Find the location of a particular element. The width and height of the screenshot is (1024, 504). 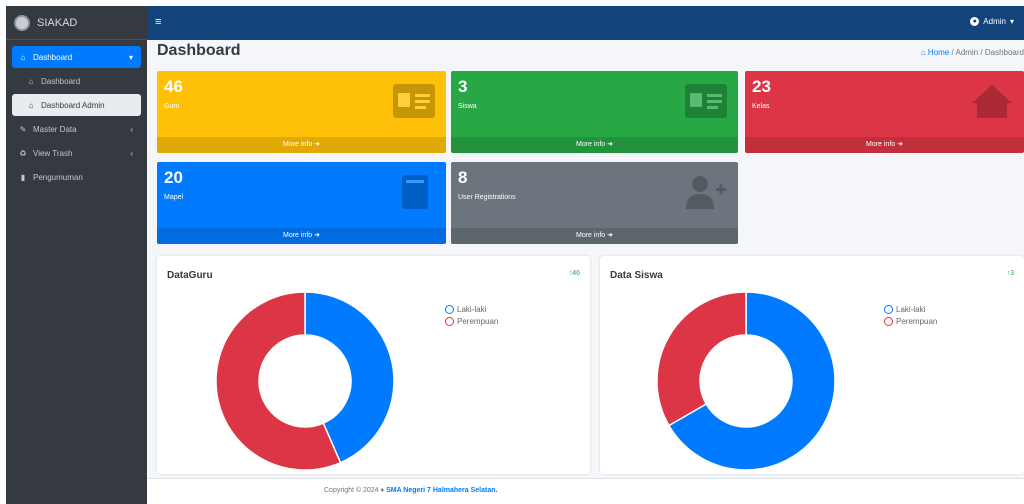

sidebar-item-pengumuman: ▮ Pengumuman is located at coordinates (76, 177).